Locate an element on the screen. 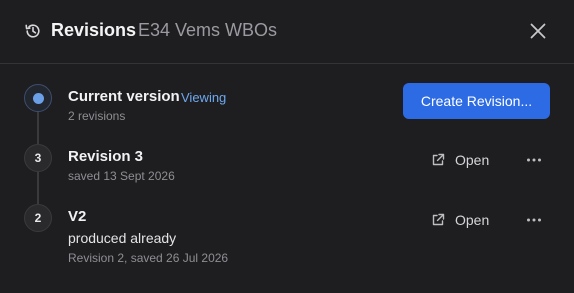 The width and height of the screenshot is (574, 293). close-icon is located at coordinates (538, 31).